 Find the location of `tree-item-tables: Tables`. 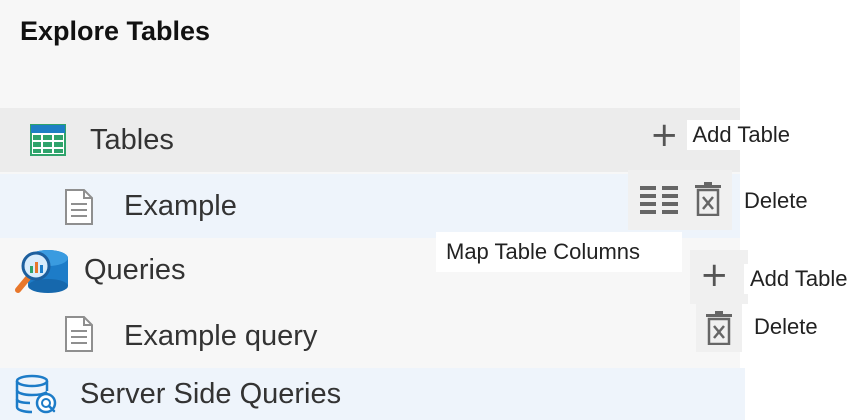

tree-item-tables: Tables is located at coordinates (370, 140).